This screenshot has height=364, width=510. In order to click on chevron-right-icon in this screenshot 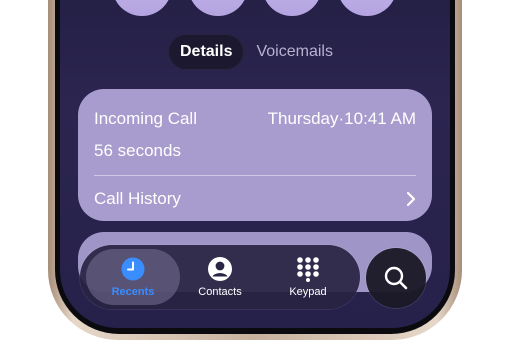, I will do `click(411, 198)`.